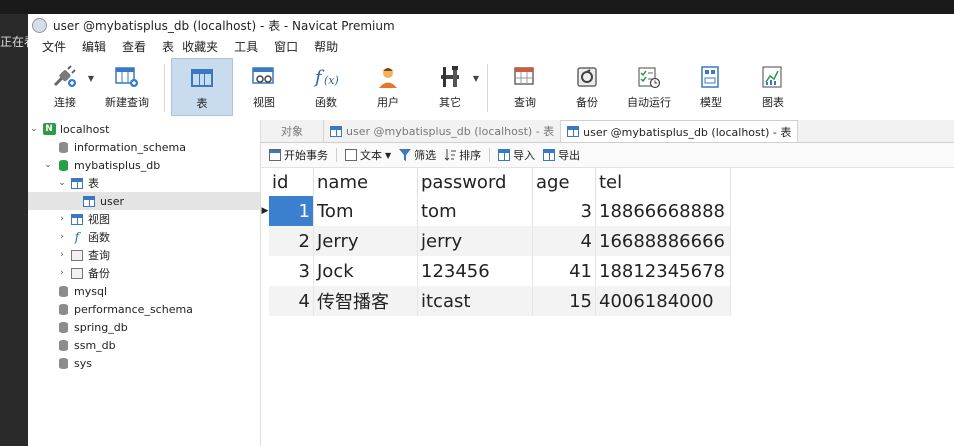 The image size is (954, 446). What do you see at coordinates (680, 131) in the screenshot?
I see `tab-user-table-2: user @mybatisplus_db (localhost) - 表` at bounding box center [680, 131].